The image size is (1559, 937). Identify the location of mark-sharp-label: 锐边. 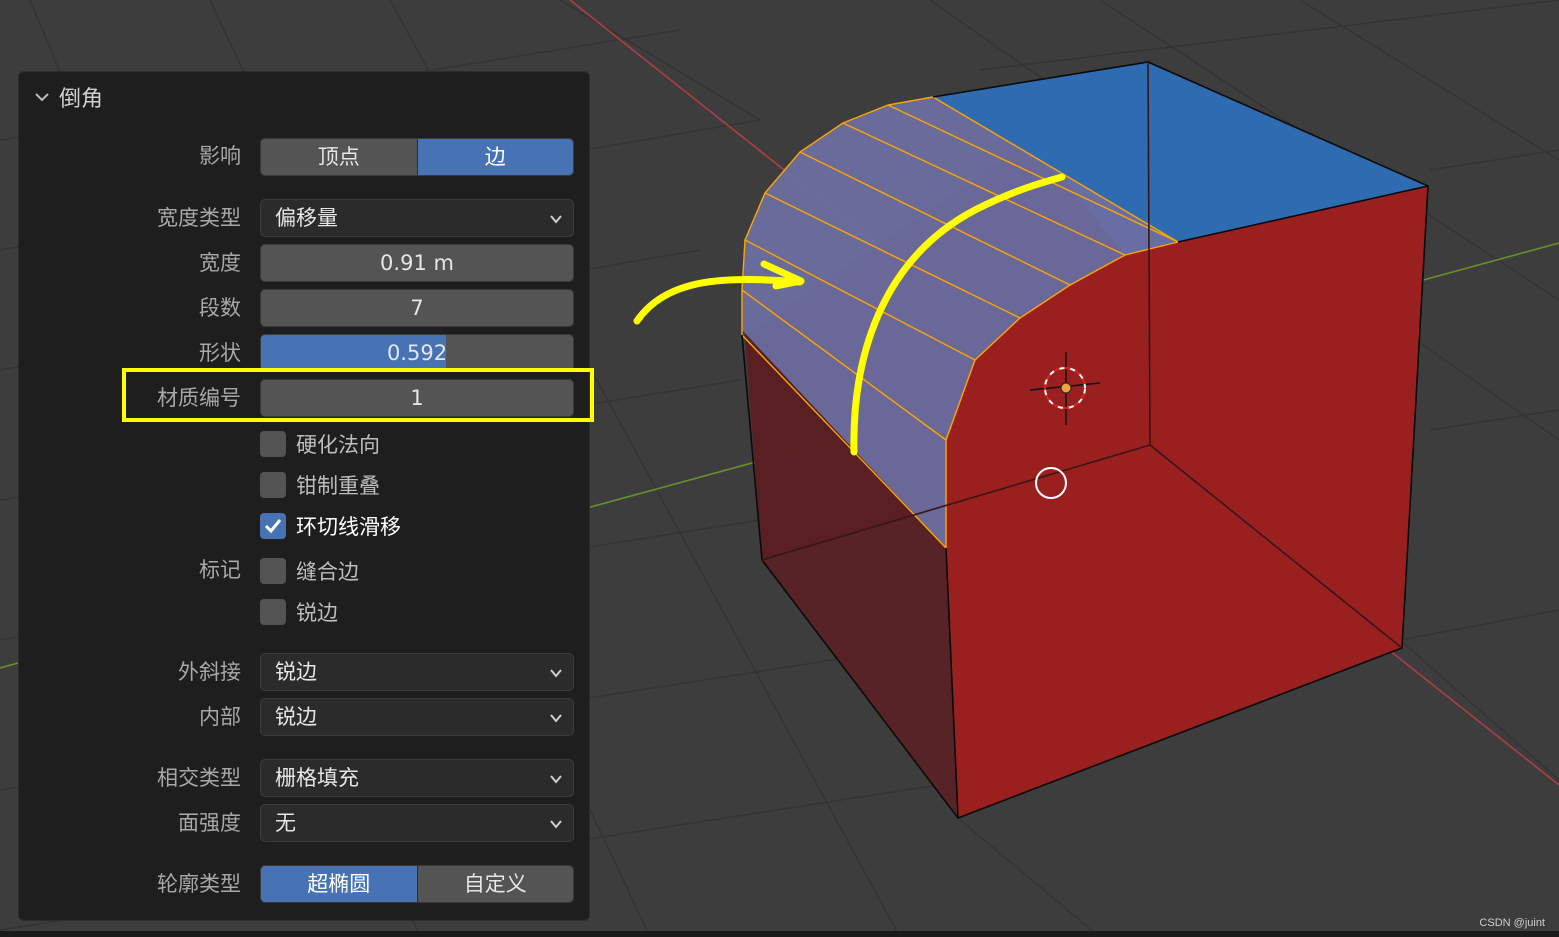
(317, 613).